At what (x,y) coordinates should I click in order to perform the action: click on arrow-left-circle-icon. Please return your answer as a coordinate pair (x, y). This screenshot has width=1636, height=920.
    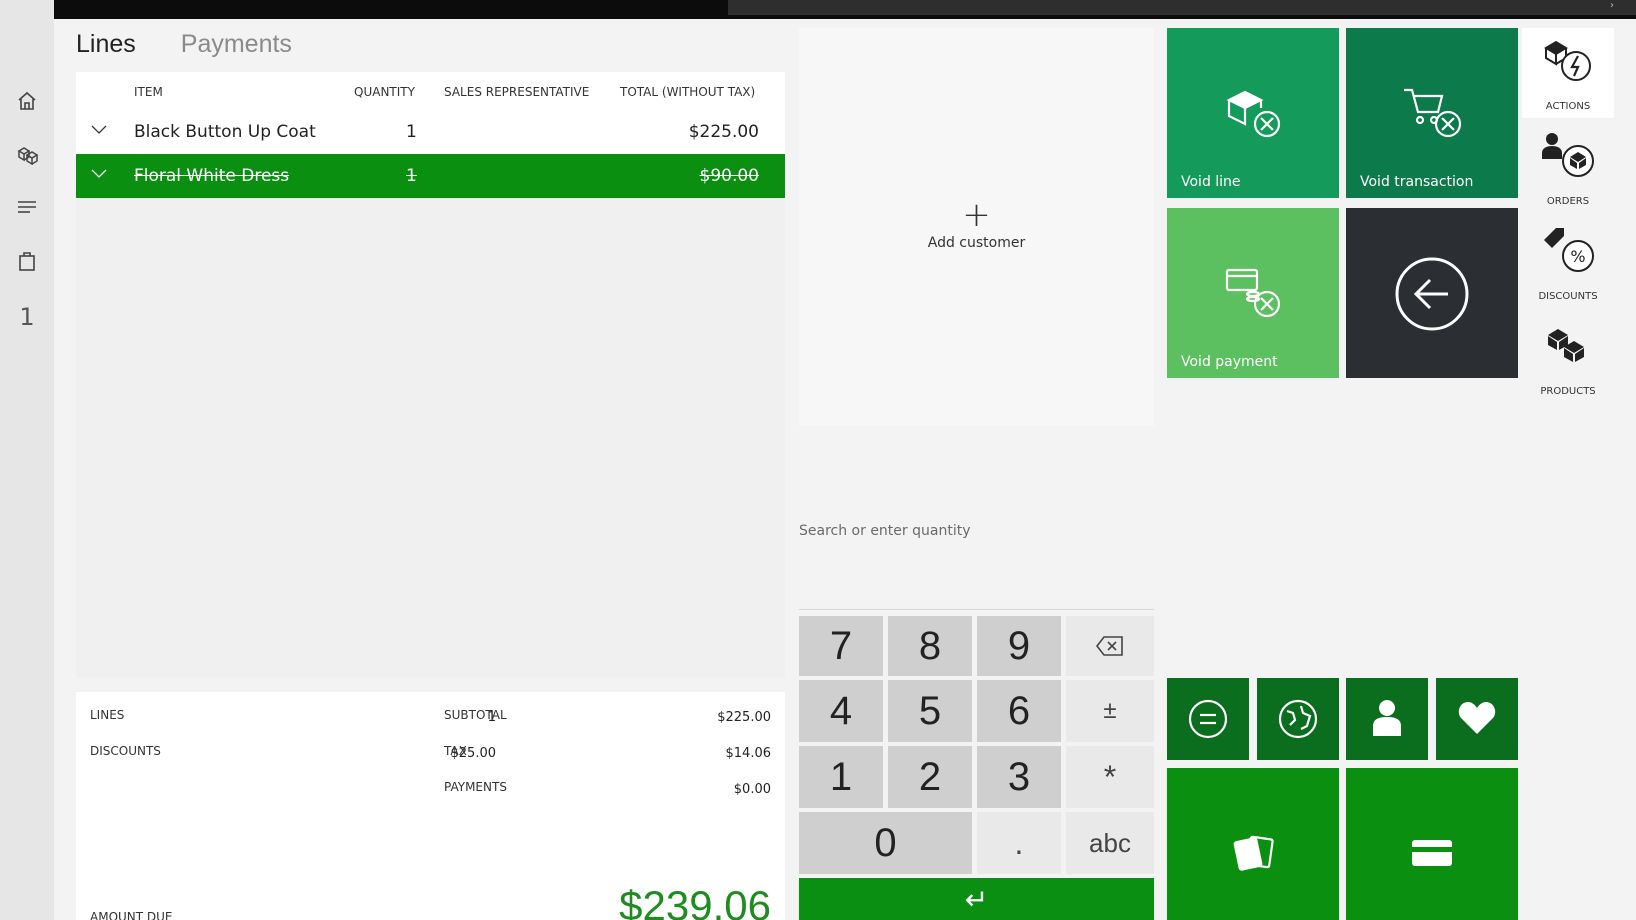
    Looking at the image, I should click on (1432, 294).